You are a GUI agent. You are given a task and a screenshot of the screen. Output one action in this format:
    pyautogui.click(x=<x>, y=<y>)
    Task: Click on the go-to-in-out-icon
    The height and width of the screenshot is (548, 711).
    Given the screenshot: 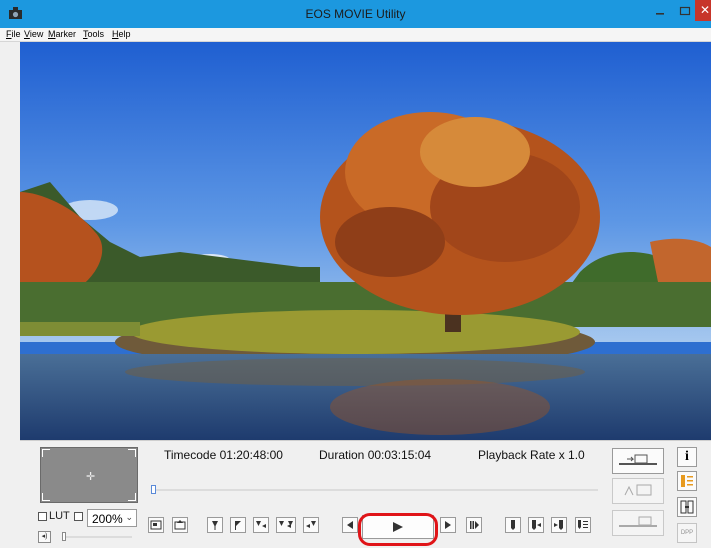 What is the action you would take?
    pyautogui.click(x=286, y=524)
    